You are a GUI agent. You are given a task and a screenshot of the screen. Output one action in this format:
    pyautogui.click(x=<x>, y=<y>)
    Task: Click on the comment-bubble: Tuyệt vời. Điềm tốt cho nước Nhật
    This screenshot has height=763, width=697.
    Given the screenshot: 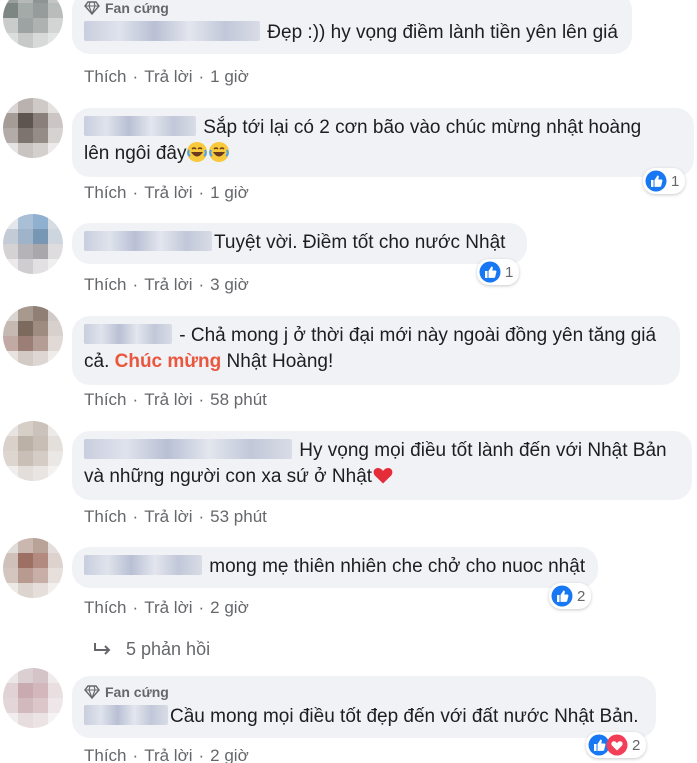 What is the action you would take?
    pyautogui.click(x=299, y=243)
    